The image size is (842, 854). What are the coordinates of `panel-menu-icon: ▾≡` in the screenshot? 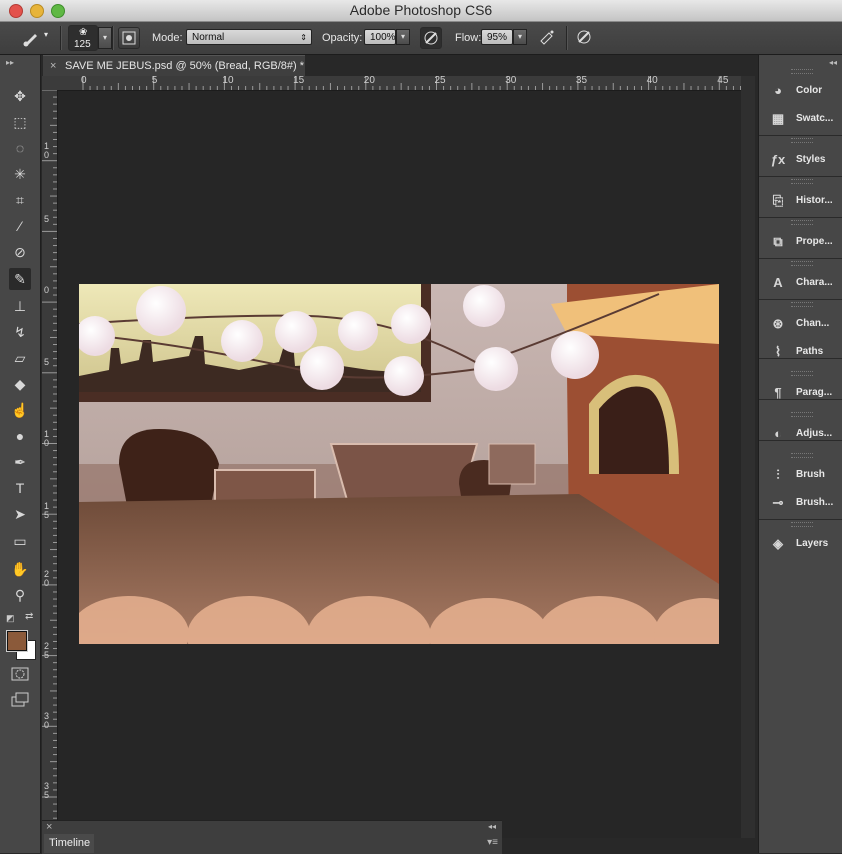 It's located at (492, 842).